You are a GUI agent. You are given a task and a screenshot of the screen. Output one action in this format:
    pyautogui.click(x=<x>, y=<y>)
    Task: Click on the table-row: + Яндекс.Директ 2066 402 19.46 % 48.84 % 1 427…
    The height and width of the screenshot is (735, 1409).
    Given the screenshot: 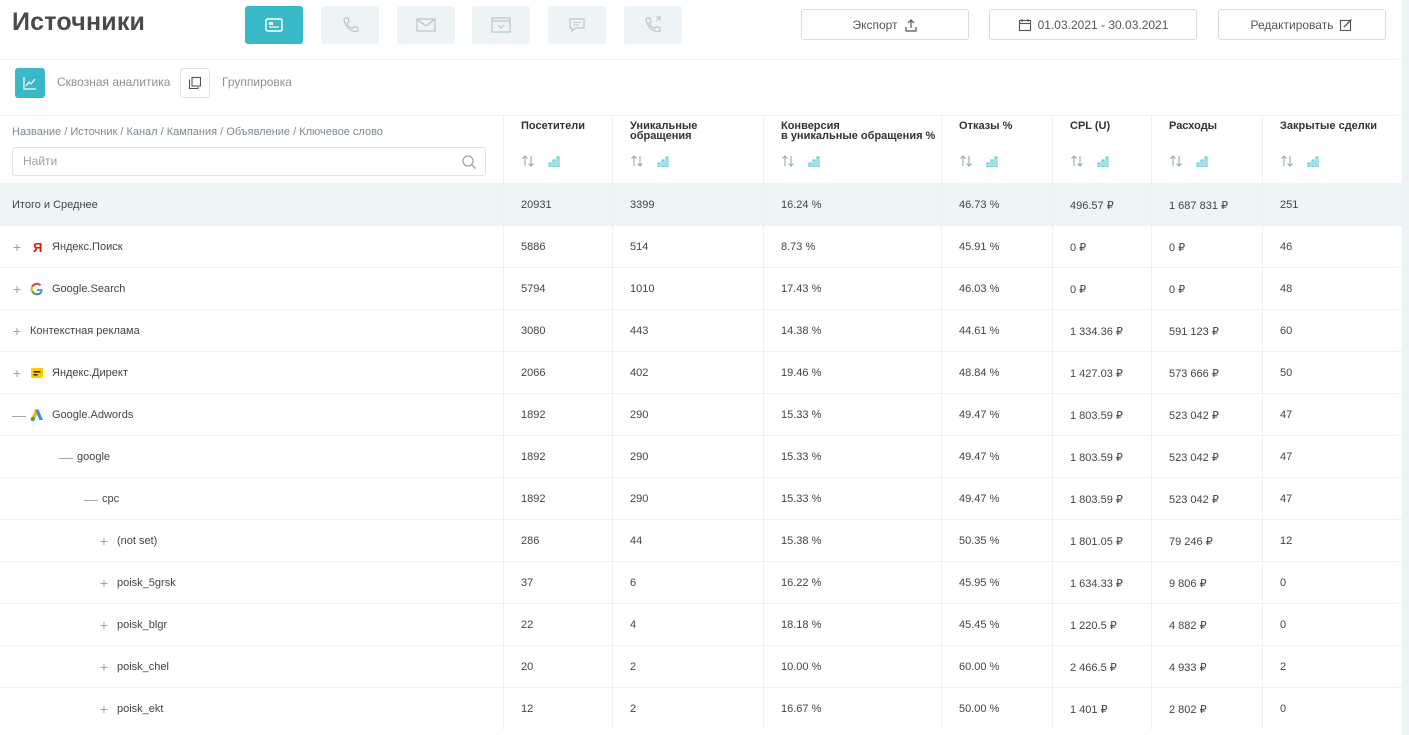 What is the action you would take?
    pyautogui.click(x=701, y=372)
    